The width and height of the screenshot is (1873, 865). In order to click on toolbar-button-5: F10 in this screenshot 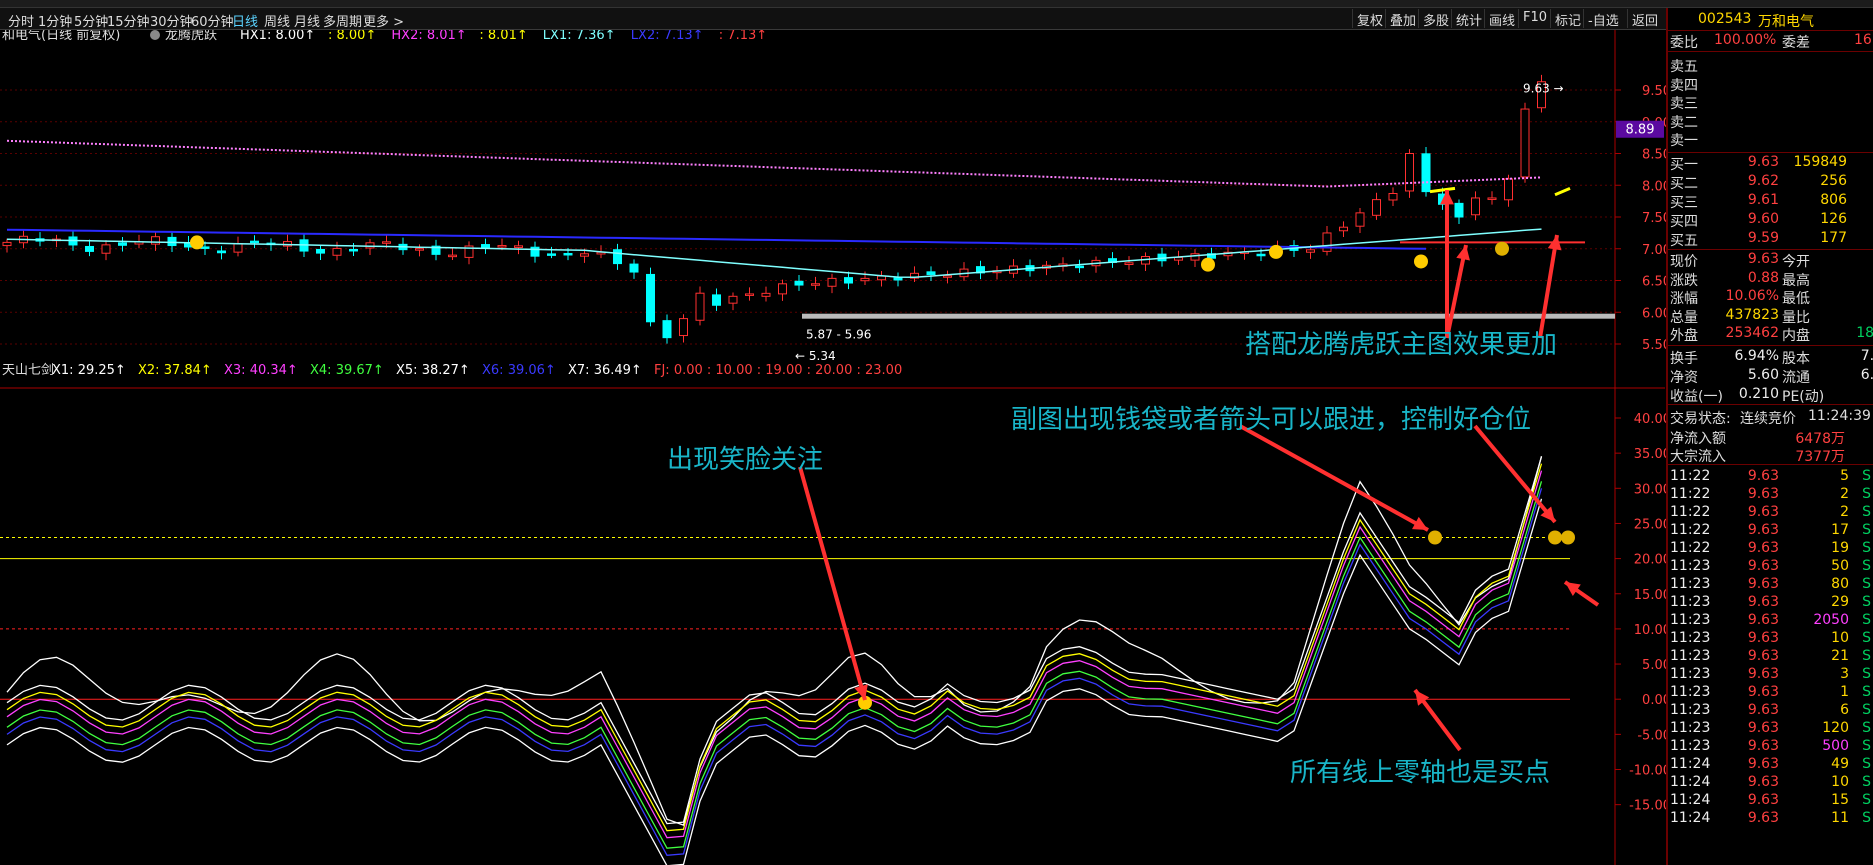, I will do `click(1534, 18)`.